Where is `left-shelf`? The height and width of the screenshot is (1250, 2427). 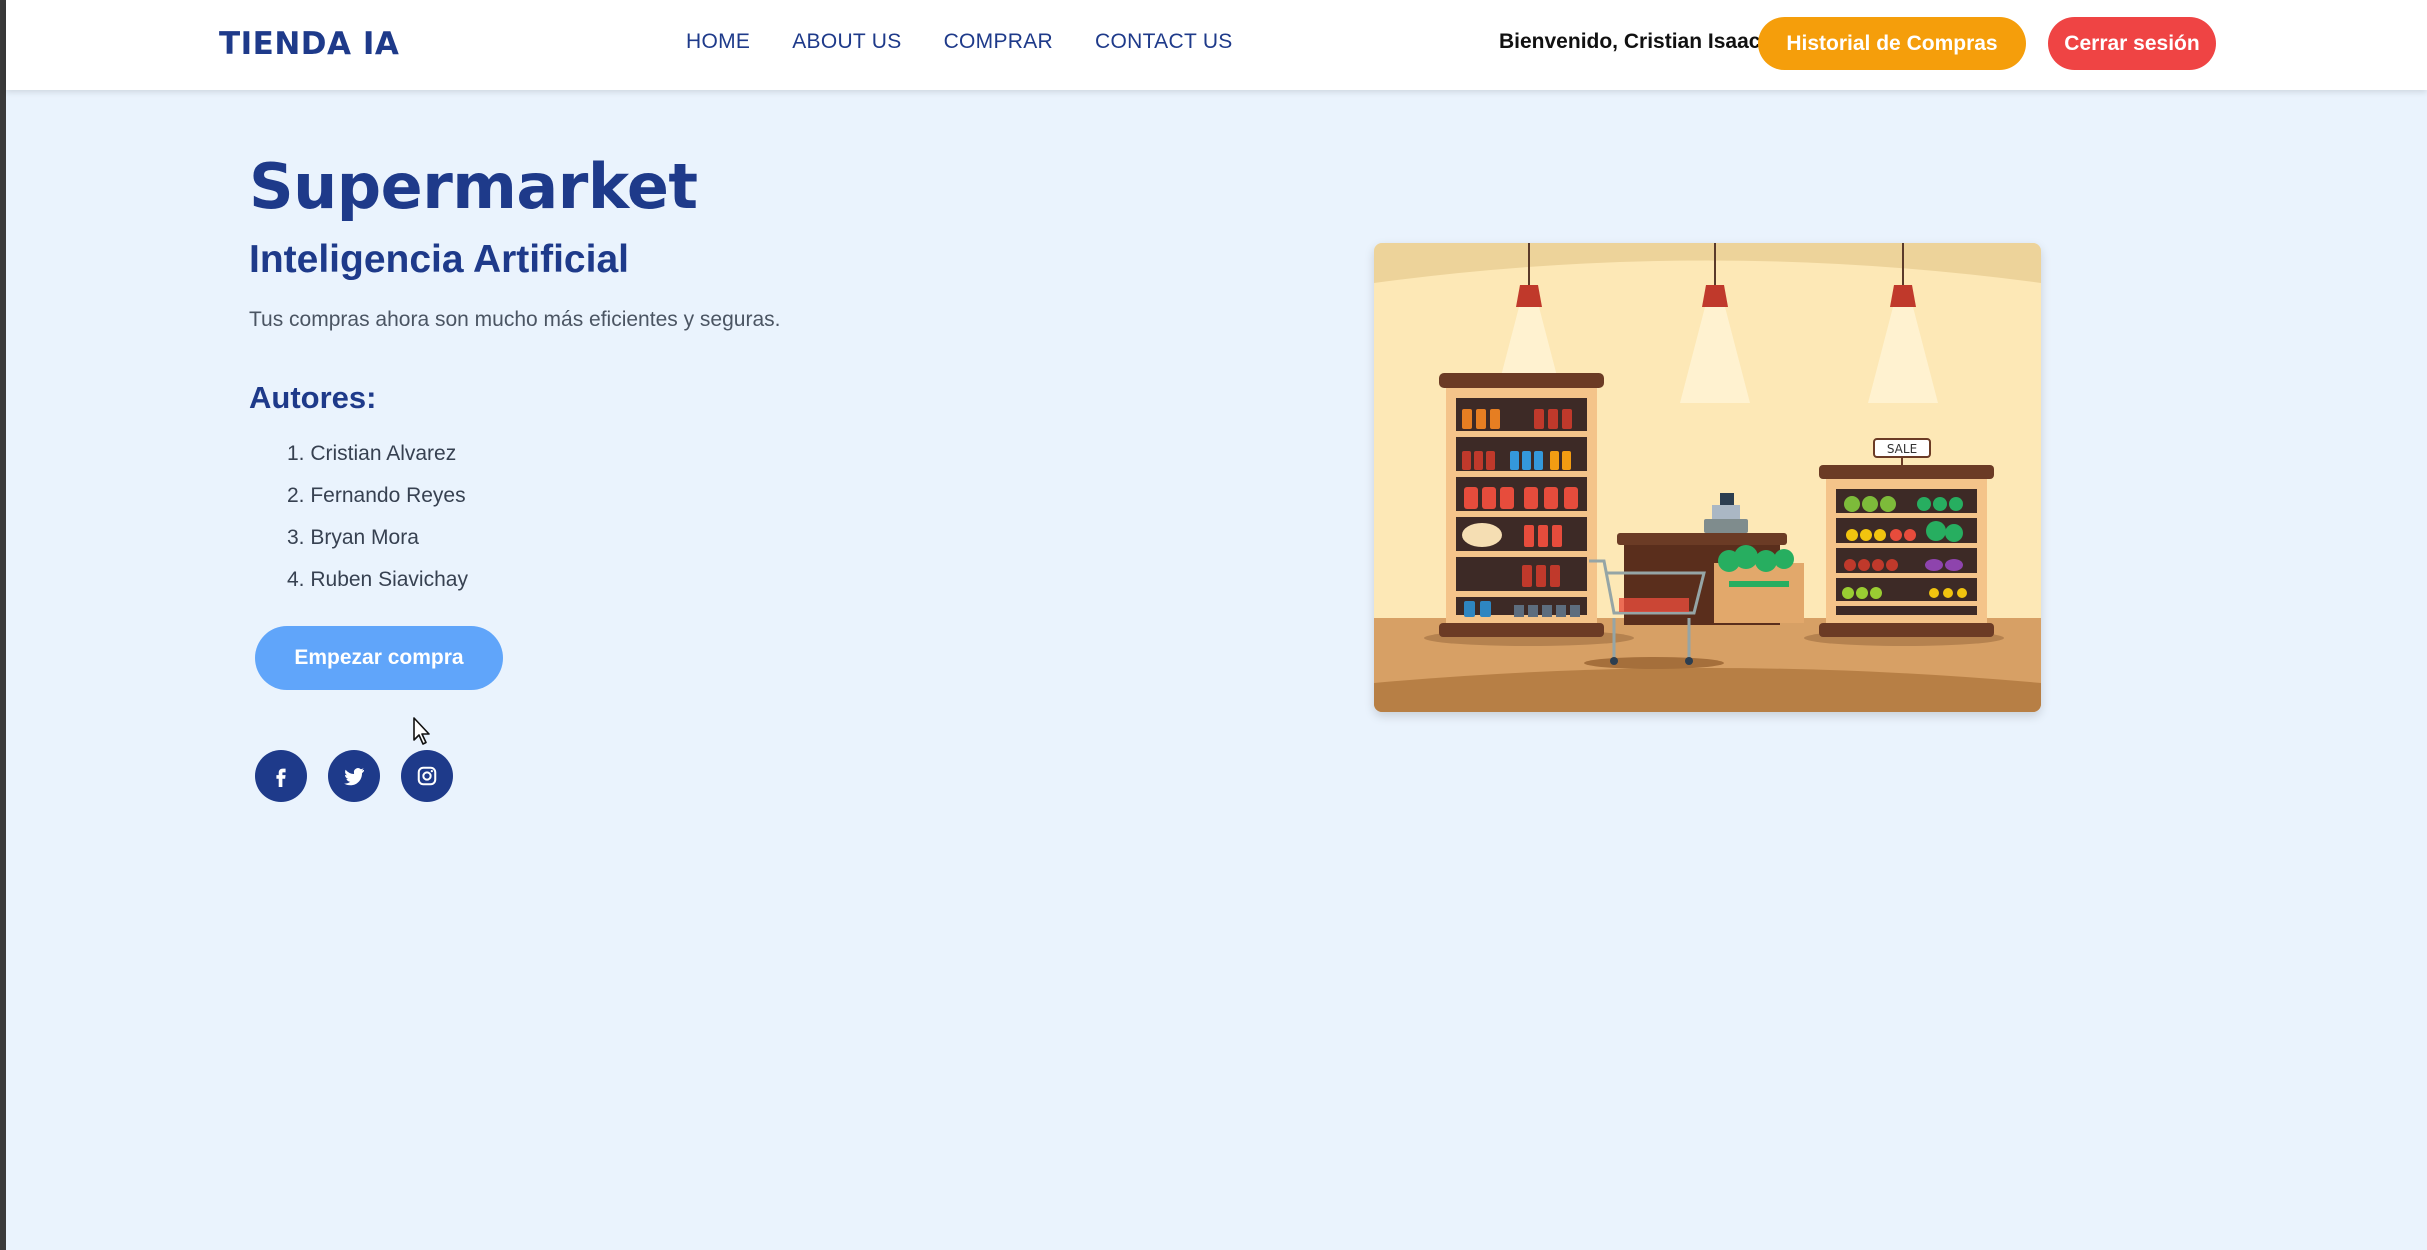
left-shelf is located at coordinates (1521, 505).